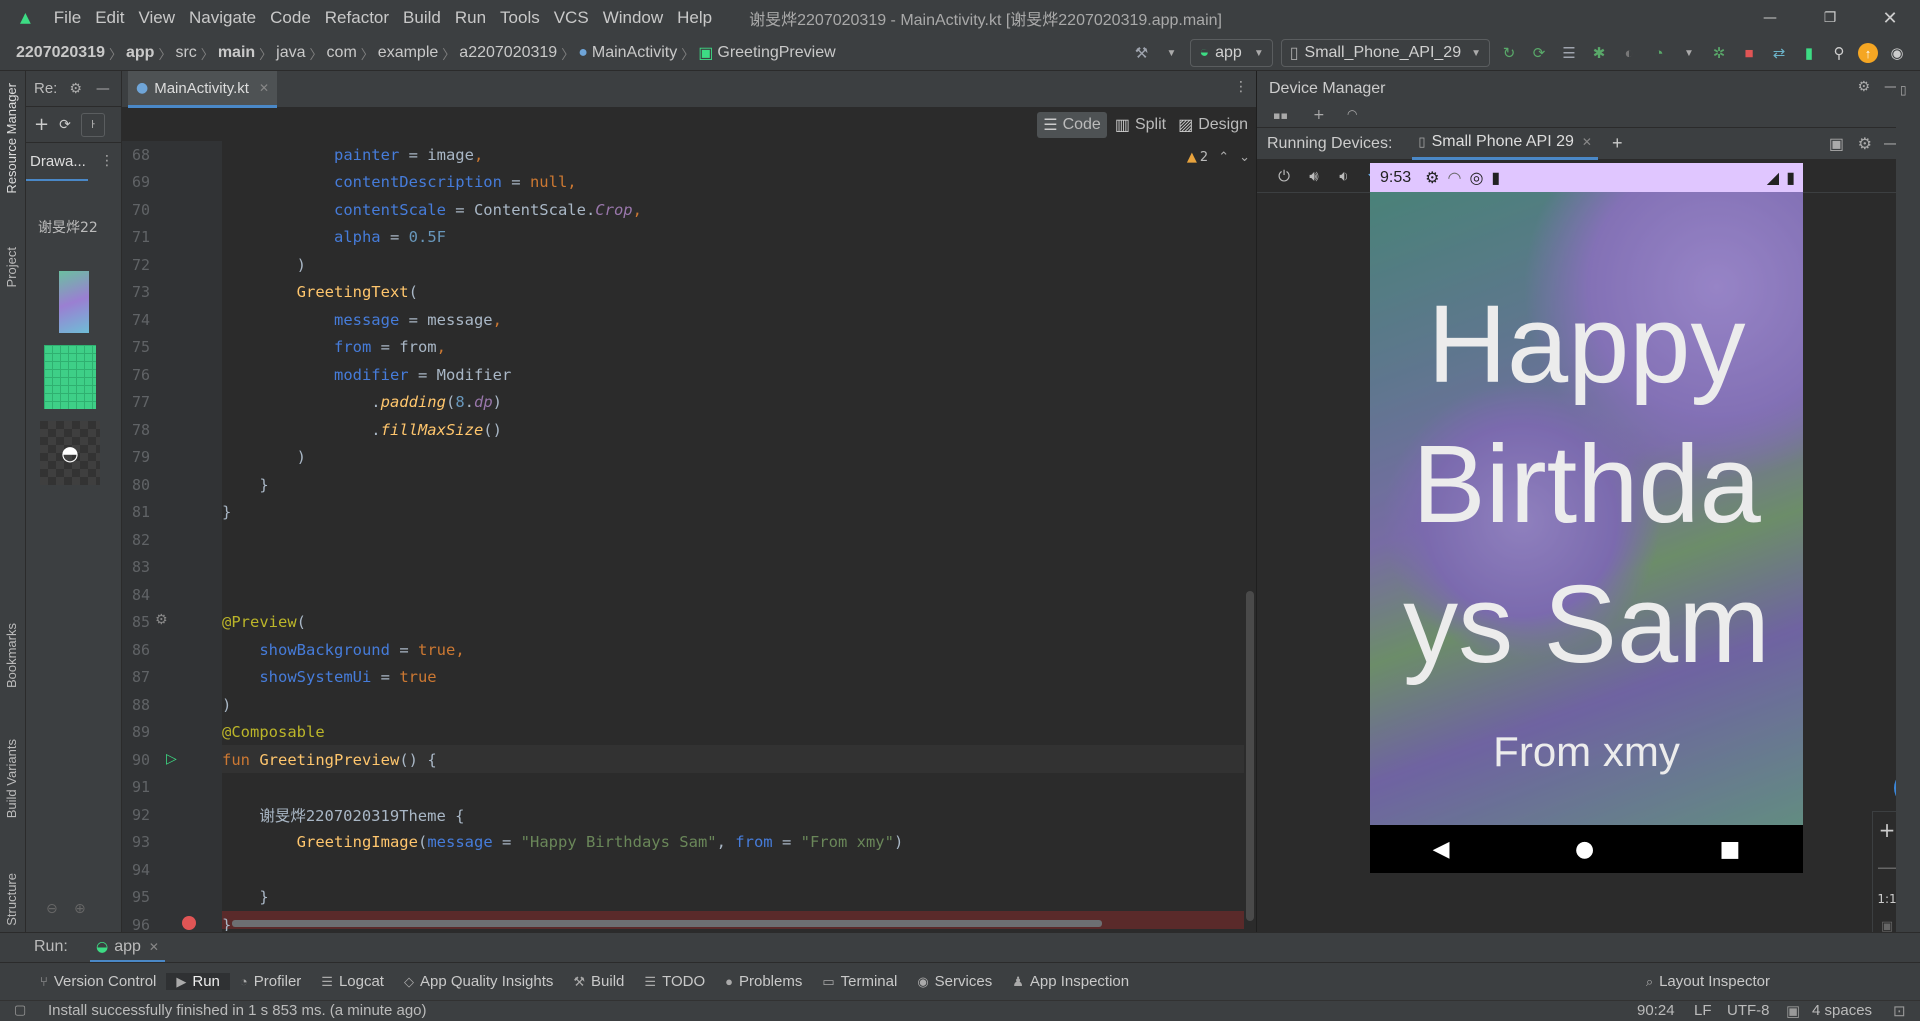 The height and width of the screenshot is (1021, 1920). Describe the element at coordinates (1213, 125) in the screenshot. I see `view-design-button: ▨ Design` at that location.